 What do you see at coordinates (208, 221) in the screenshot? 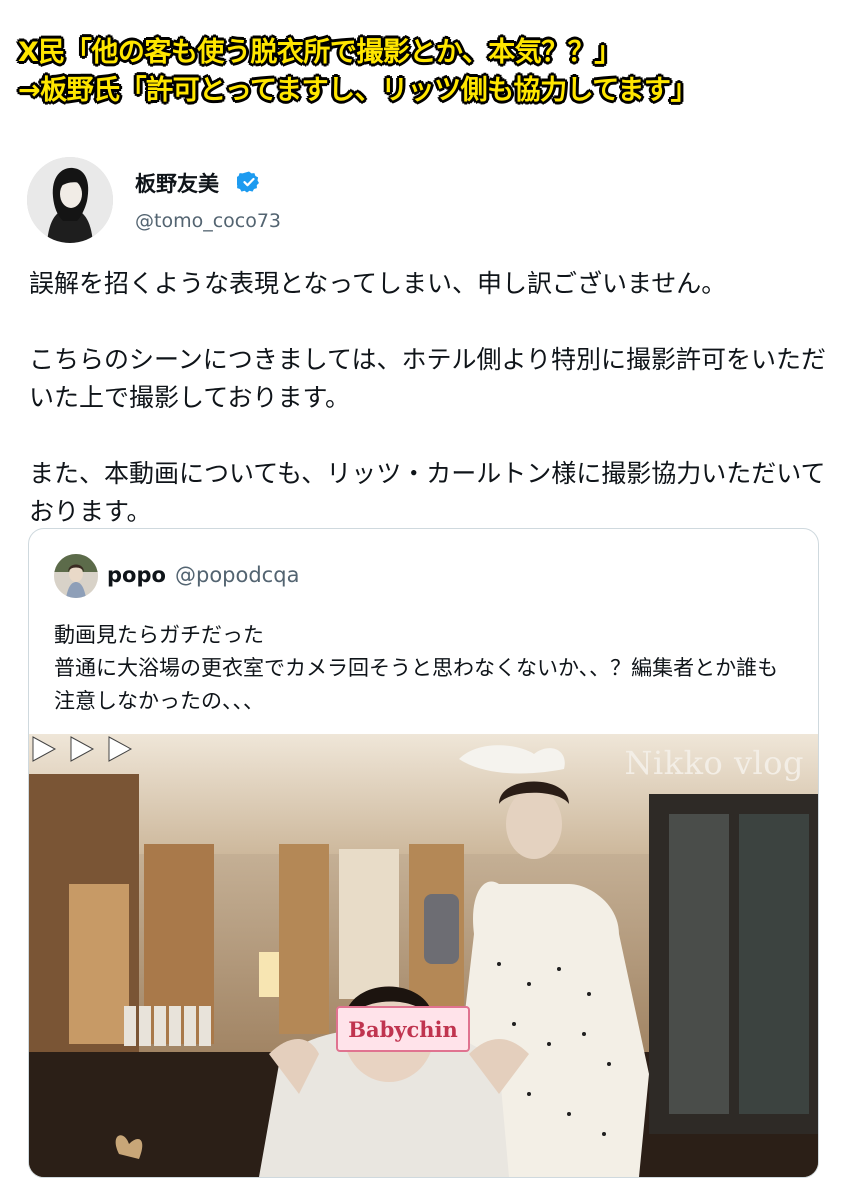
I see `author-handle: @tomo_coco73` at bounding box center [208, 221].